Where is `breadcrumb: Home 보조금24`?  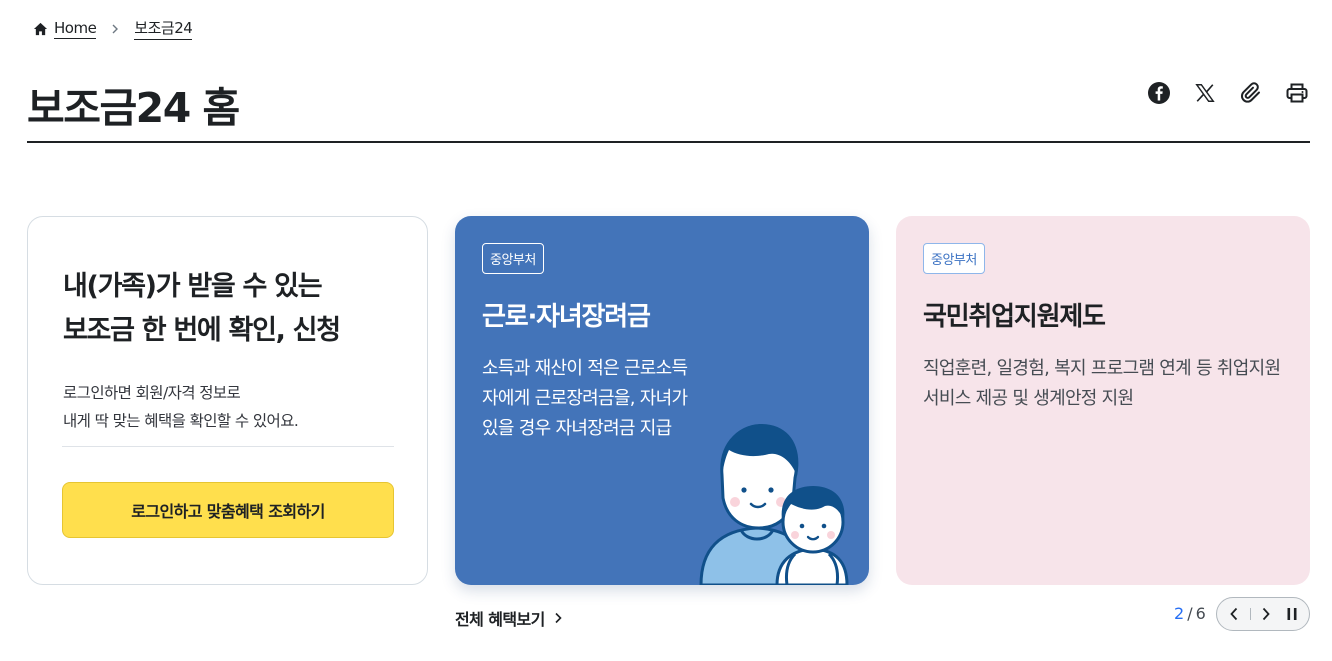 breadcrumb: Home 보조금24 is located at coordinates (113, 28).